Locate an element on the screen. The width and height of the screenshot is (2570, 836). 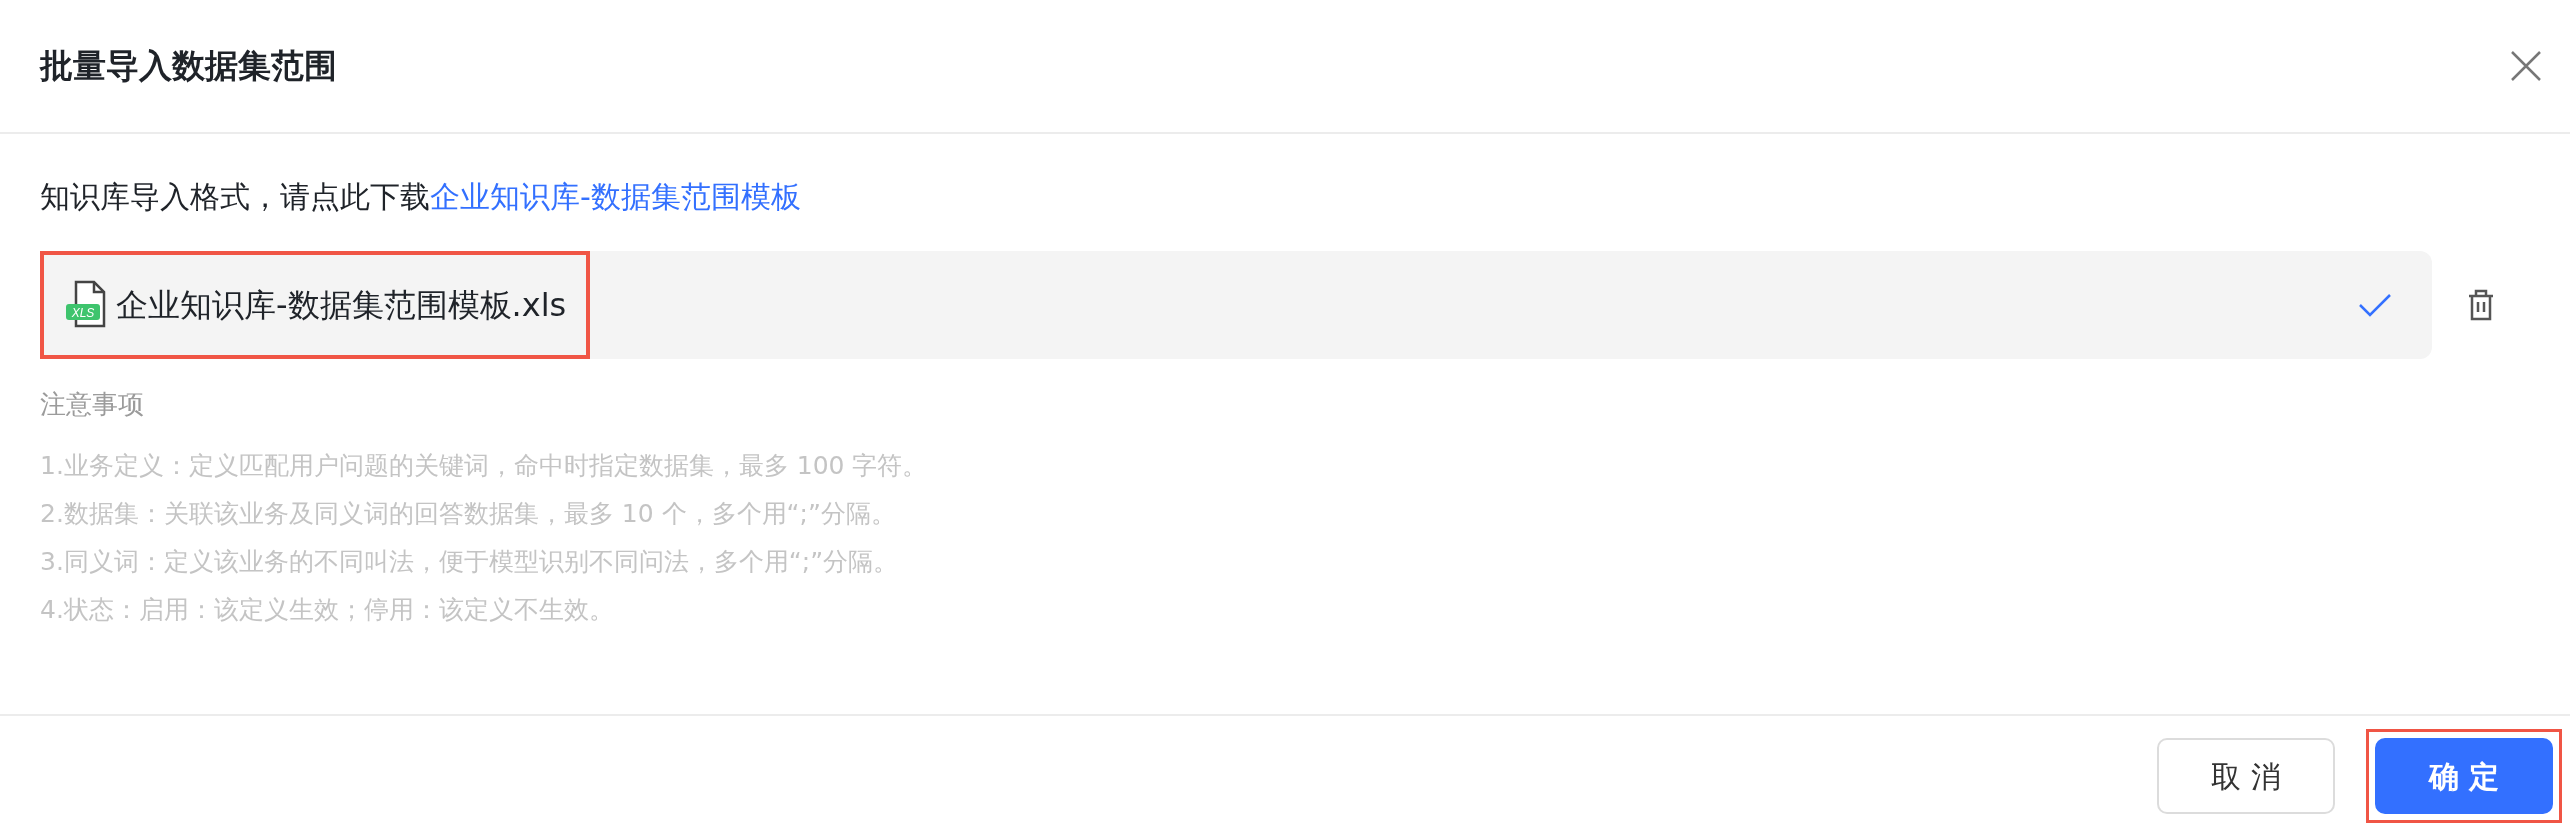
note-item: 1.业务定义：定义匹配用户问题的关键词，命中时指定数据集，最多 100 字符。 is located at coordinates (484, 466).